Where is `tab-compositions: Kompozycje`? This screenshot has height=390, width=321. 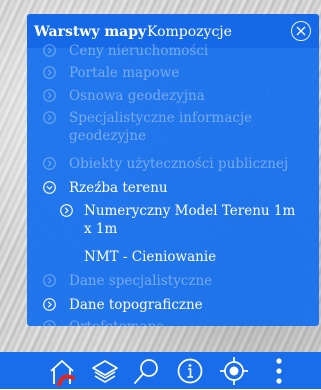
tab-compositions: Kompozycje is located at coordinates (189, 32).